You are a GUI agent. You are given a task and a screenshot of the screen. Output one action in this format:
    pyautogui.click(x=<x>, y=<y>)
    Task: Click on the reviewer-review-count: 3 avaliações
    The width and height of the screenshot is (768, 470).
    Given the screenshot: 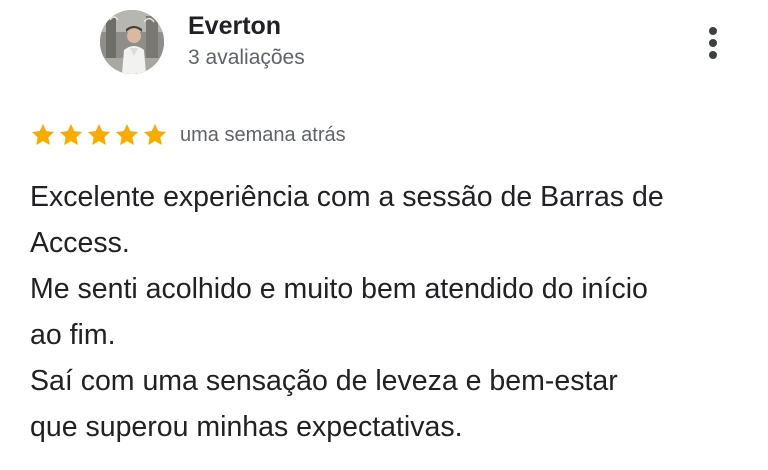 What is the action you would take?
    pyautogui.click(x=246, y=58)
    